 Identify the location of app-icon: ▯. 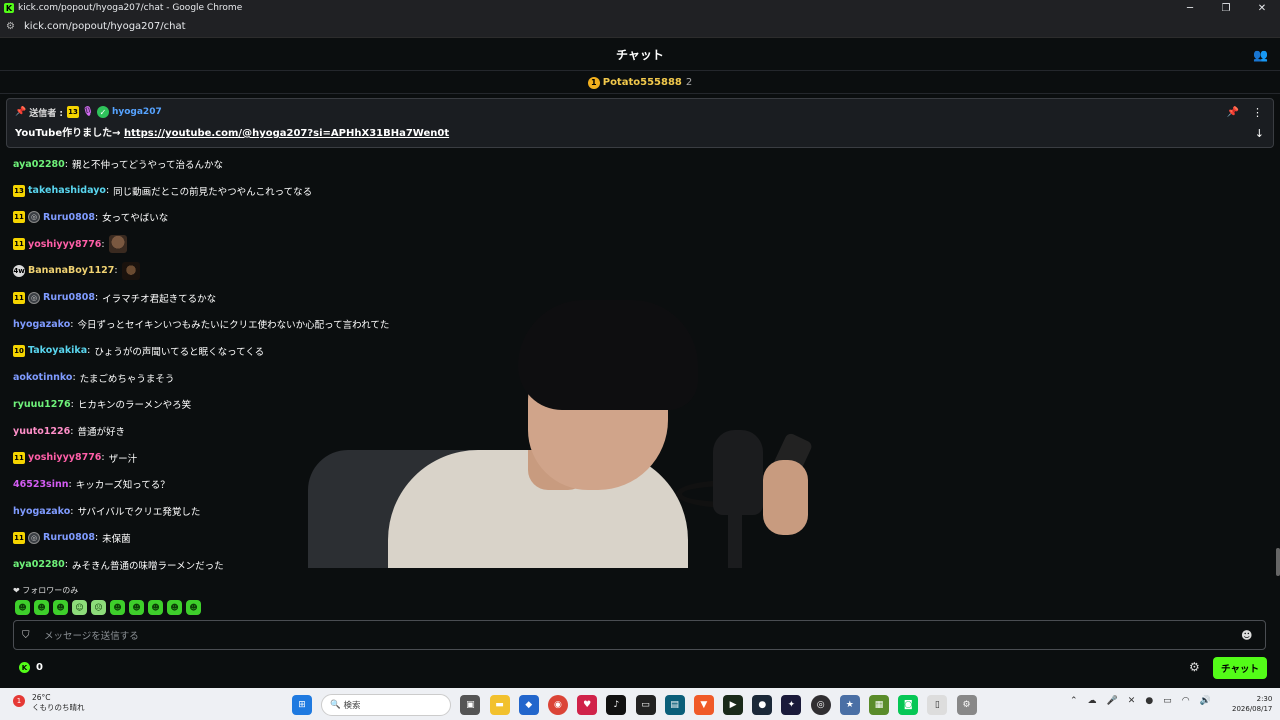
(937, 705).